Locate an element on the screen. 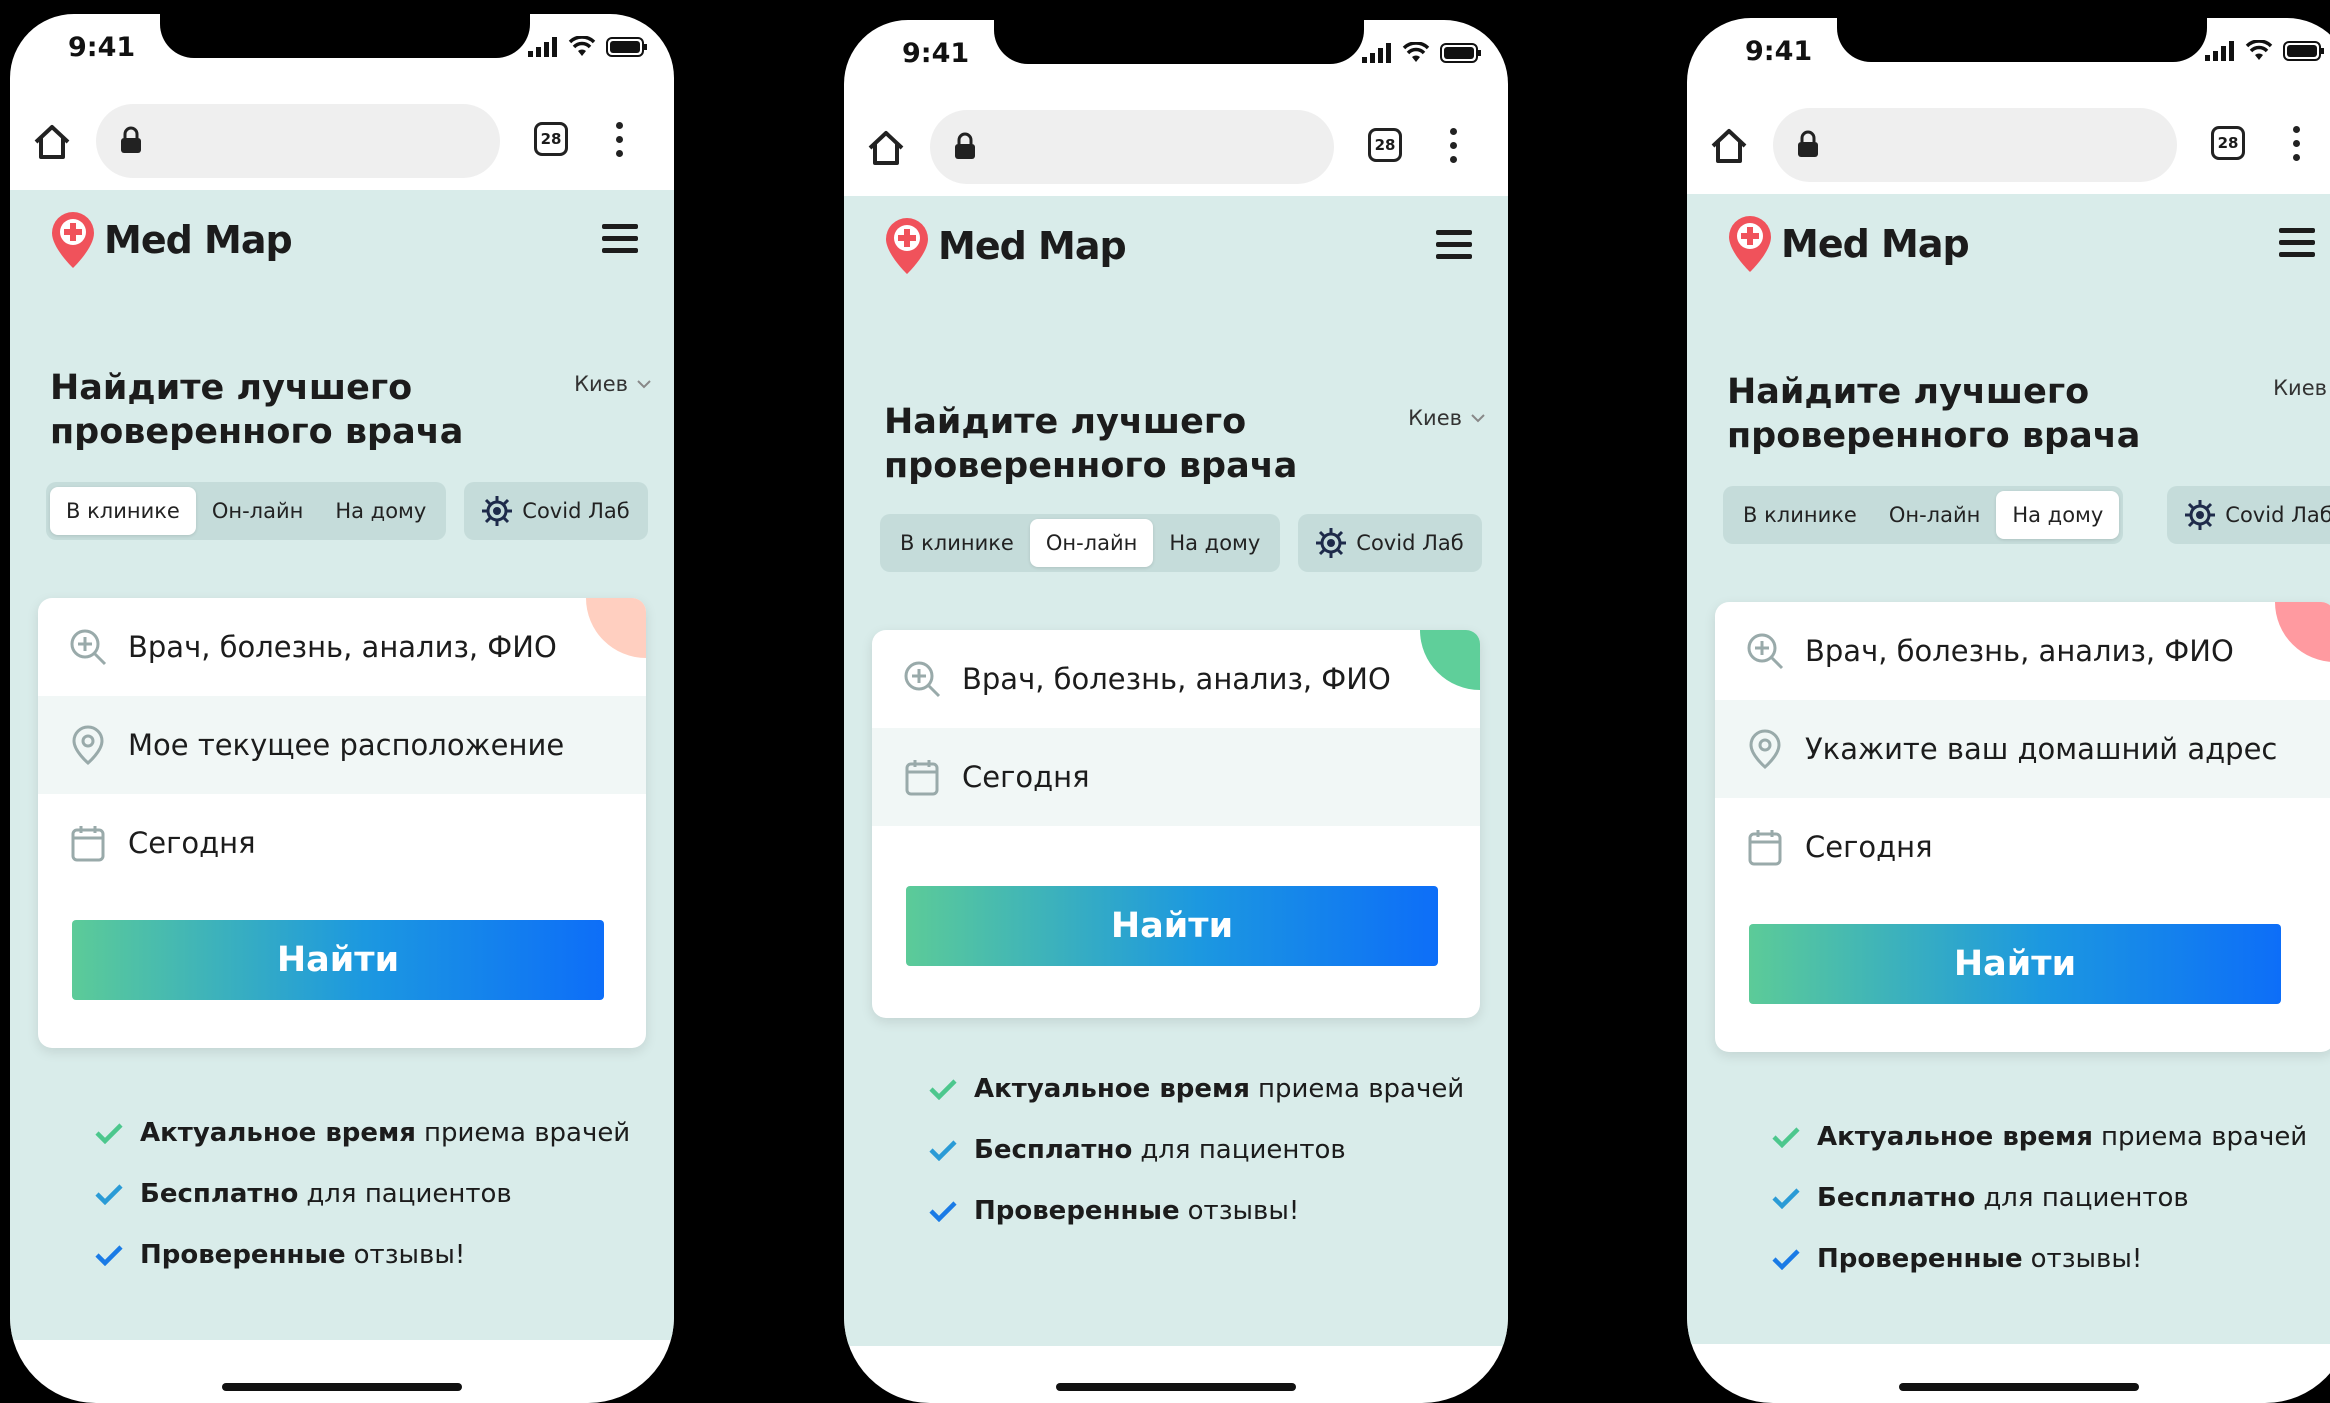  status-time: 9:41 is located at coordinates (1779, 51).